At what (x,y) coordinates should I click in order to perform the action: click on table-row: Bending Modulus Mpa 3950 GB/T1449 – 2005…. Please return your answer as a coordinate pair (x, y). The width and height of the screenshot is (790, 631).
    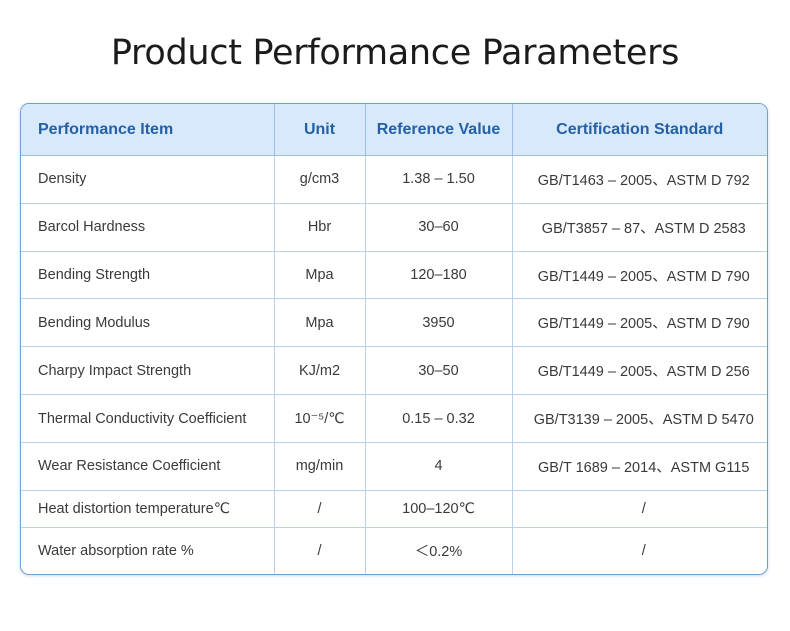
    Looking at the image, I should click on (394, 323).